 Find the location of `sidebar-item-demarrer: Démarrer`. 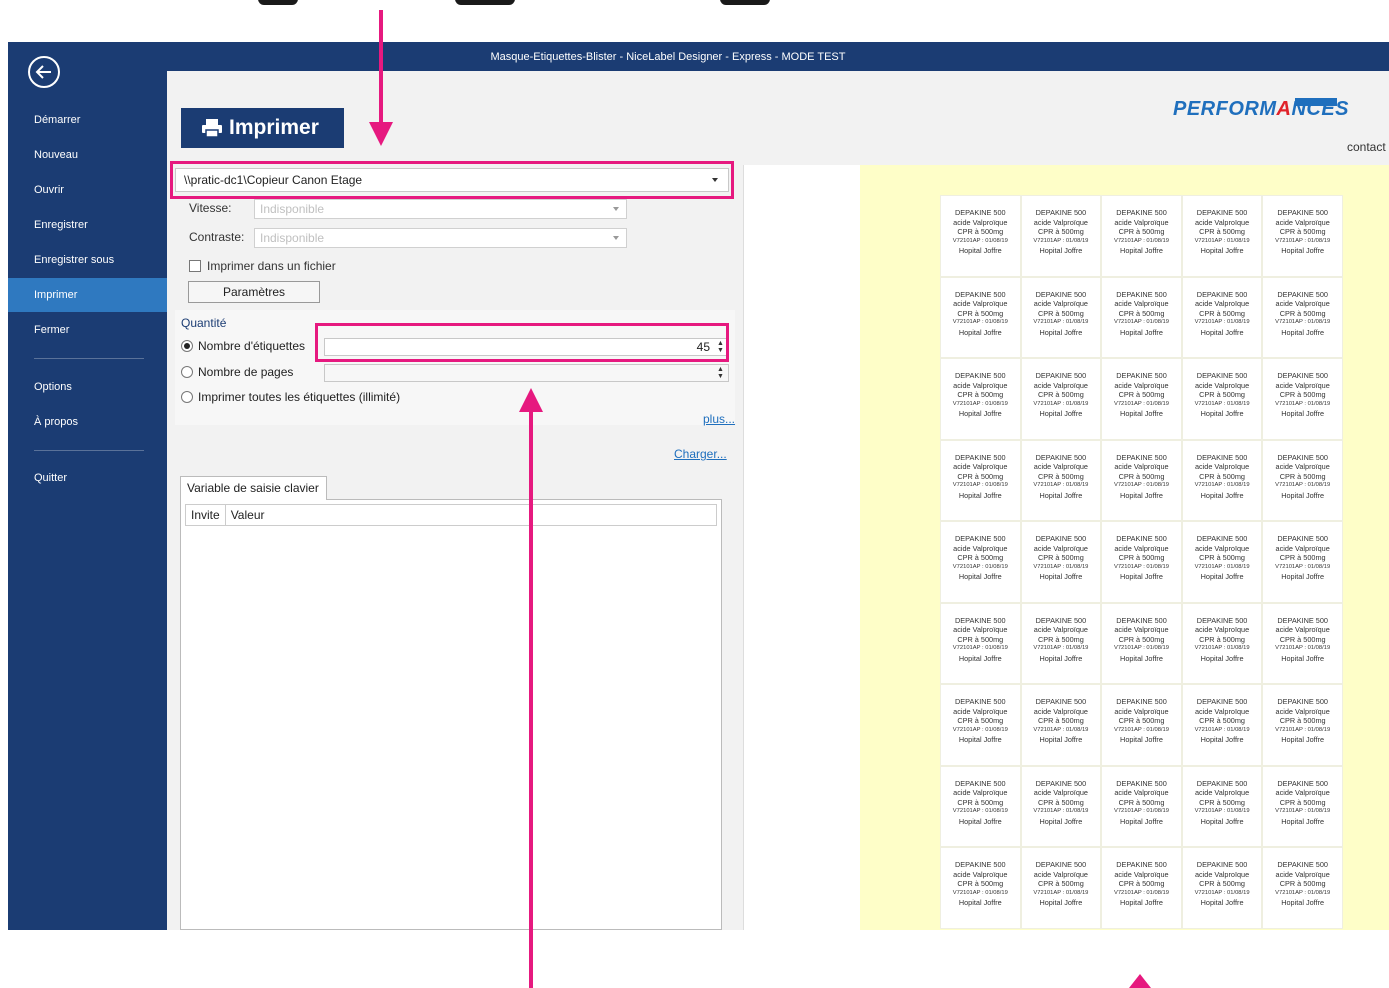

sidebar-item-demarrer: Démarrer is located at coordinates (87, 120).